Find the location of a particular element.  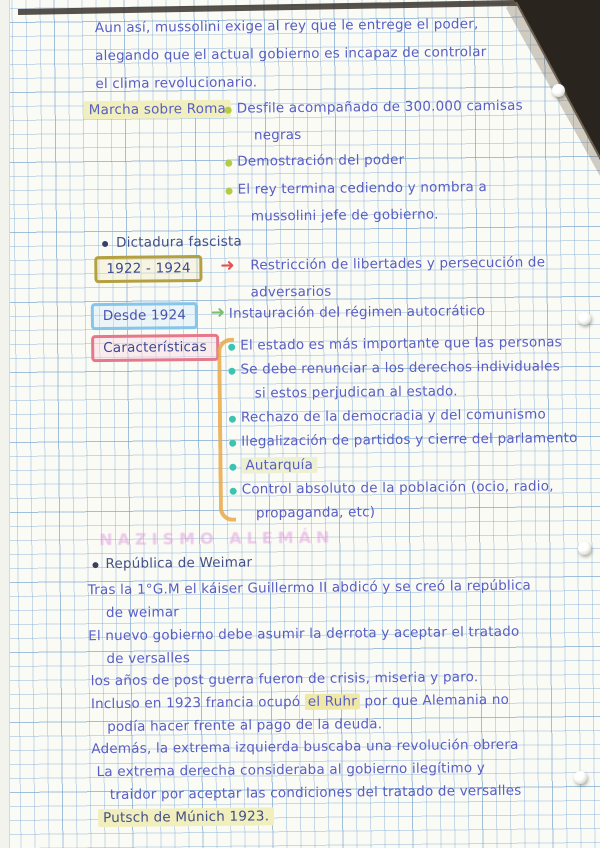

note-line: mussolini jefe de gobierno. is located at coordinates (344, 215).